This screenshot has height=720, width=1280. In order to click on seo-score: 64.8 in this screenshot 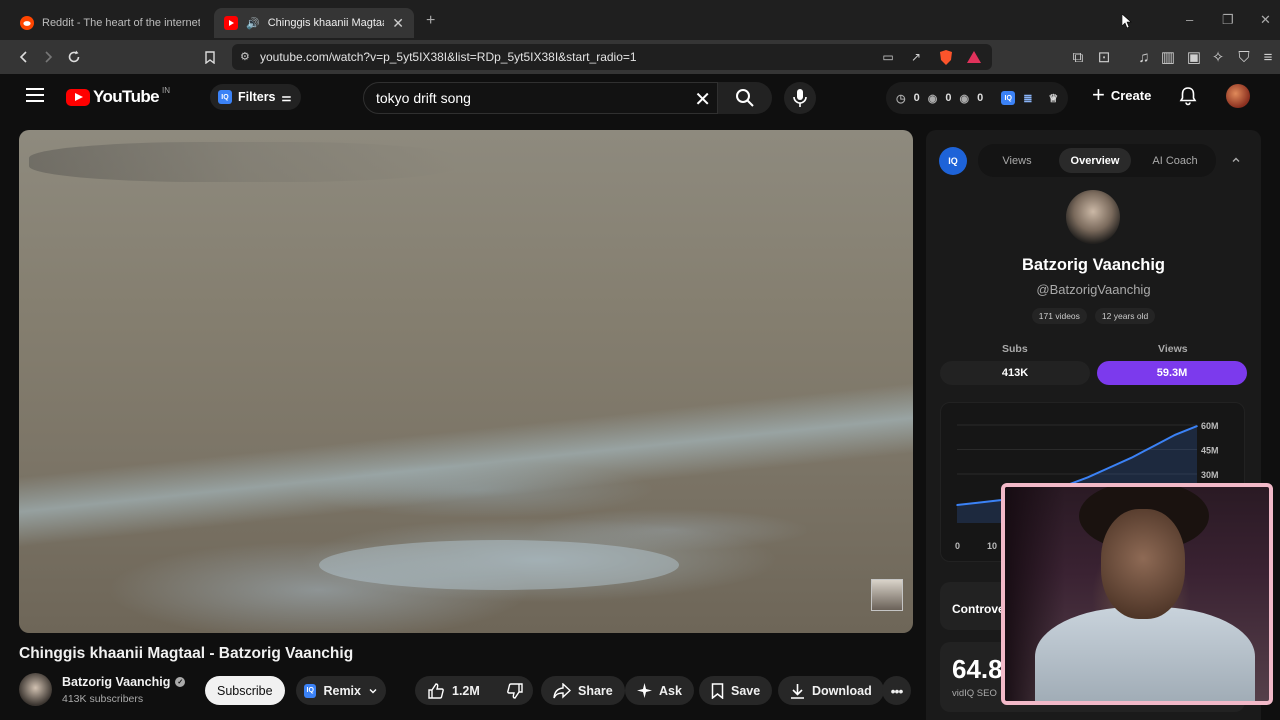, I will do `click(977, 669)`.